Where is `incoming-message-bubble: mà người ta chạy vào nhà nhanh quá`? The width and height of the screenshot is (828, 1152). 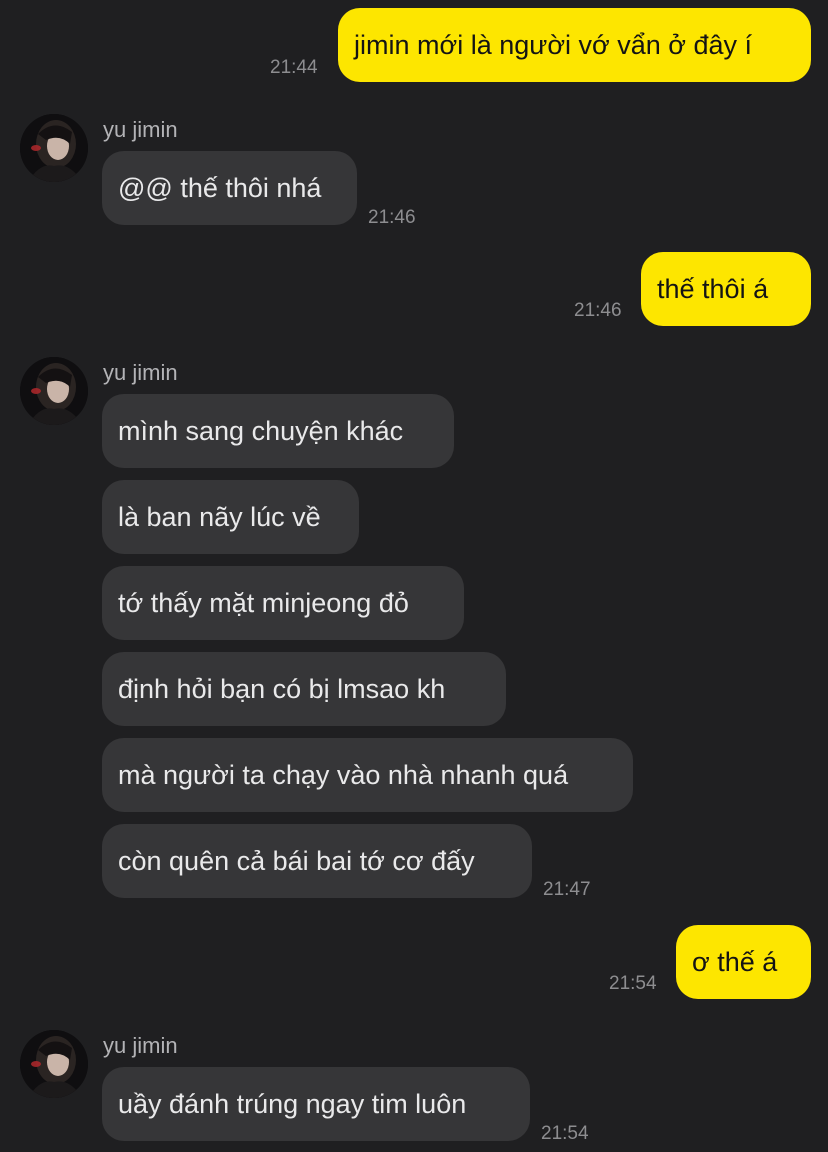
incoming-message-bubble: mà người ta chạy vào nhà nhanh quá is located at coordinates (367, 775).